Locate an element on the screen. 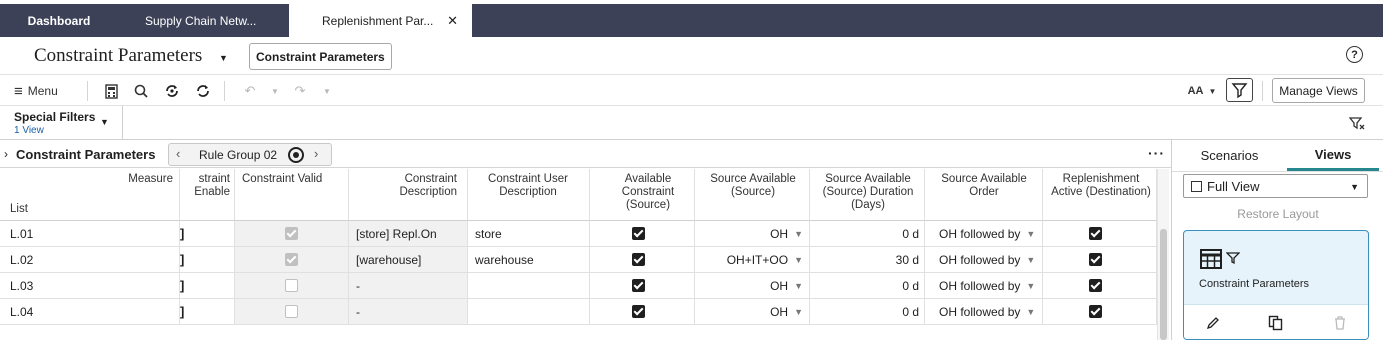  breadcrumb-main: Constraint Parameters is located at coordinates (85, 154).